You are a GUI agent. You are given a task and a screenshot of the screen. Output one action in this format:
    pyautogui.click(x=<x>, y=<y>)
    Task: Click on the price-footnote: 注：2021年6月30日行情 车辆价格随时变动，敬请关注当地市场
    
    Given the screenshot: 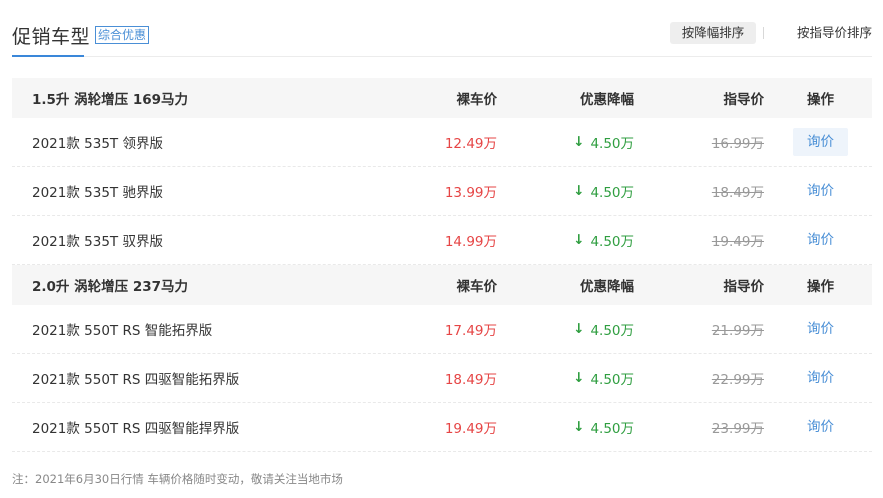 What is the action you would take?
    pyautogui.click(x=177, y=479)
    